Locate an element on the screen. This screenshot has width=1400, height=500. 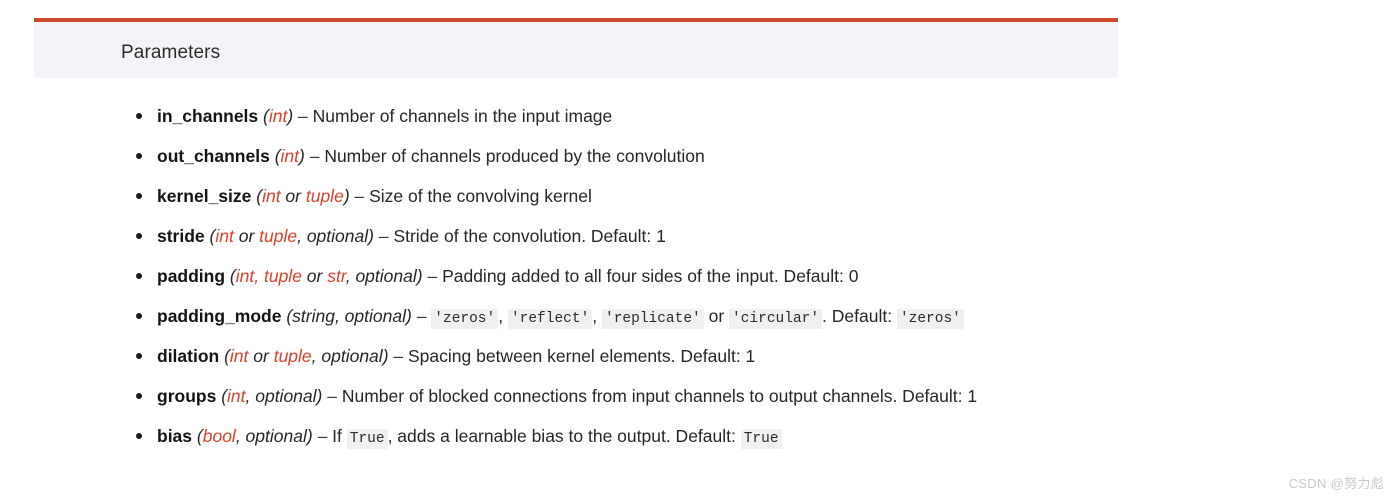
param-name: stride is located at coordinates (181, 236).